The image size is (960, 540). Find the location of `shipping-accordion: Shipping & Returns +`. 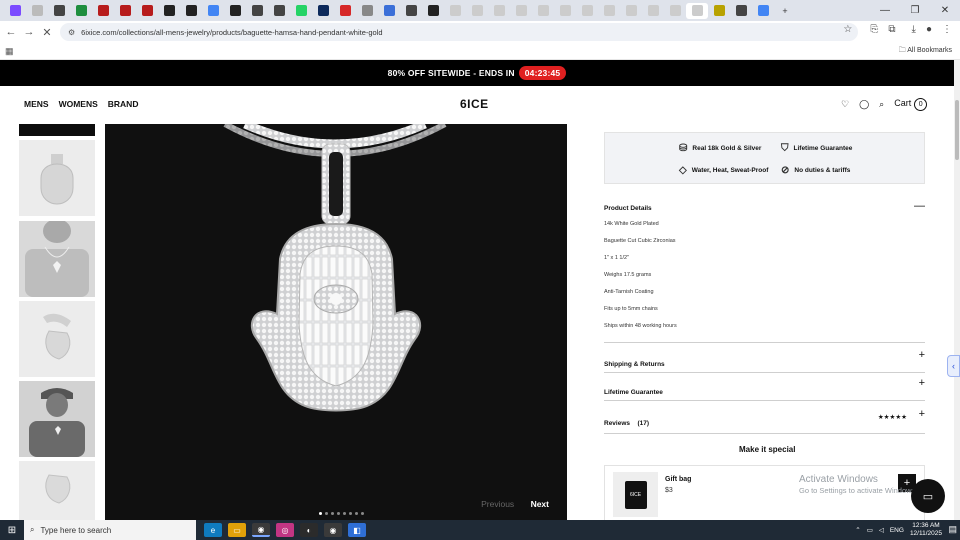

shipping-accordion: Shipping & Returns + is located at coordinates (764, 361).